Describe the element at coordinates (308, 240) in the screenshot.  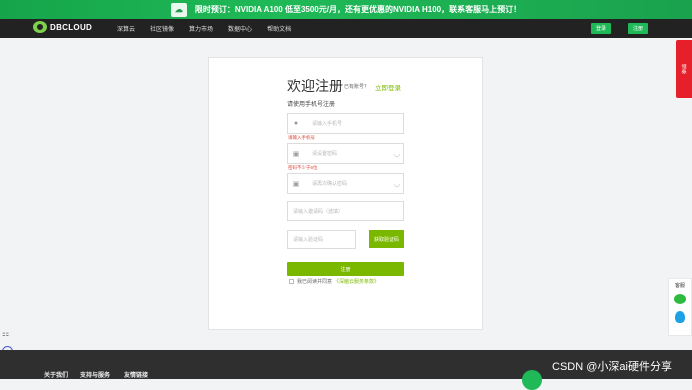
I see `verification-code-placeholder: 请输入验证码` at that location.